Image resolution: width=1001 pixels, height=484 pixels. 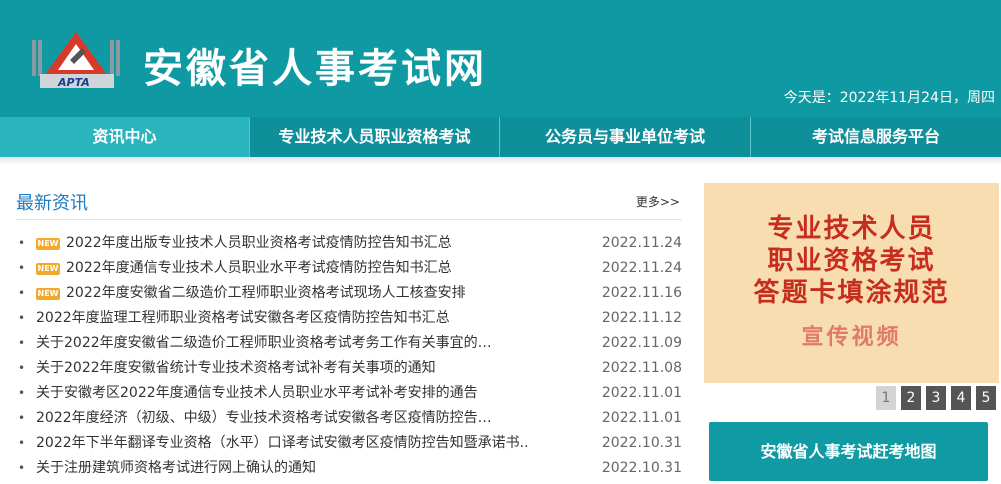 I want to click on more-link: 更多>>, so click(x=658, y=201).